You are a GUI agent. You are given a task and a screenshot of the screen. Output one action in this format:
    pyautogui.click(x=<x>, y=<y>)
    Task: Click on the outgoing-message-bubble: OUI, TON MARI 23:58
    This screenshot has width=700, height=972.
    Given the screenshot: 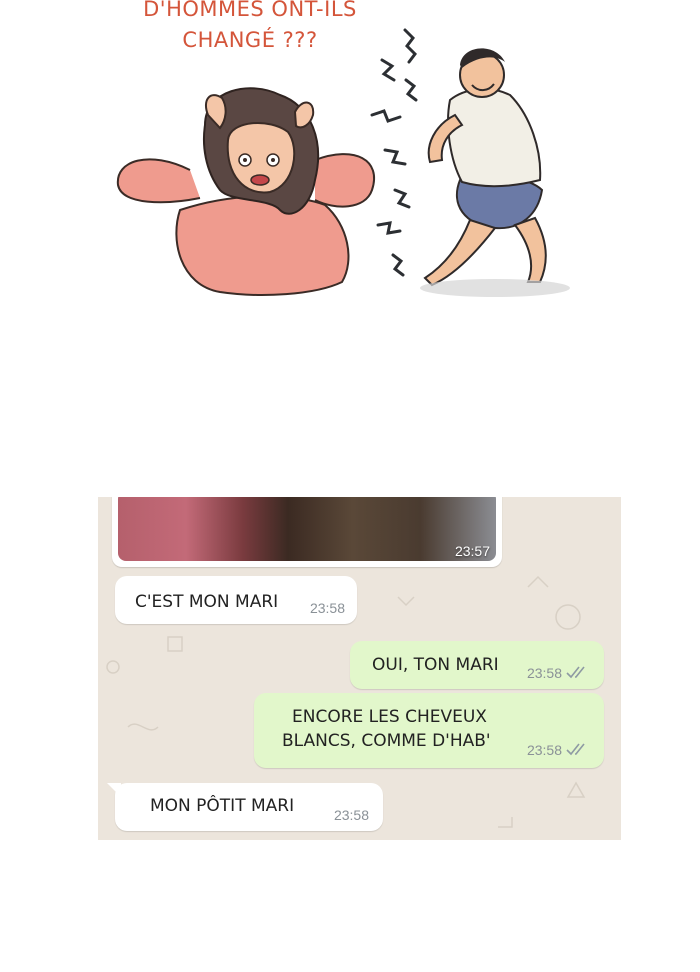 What is the action you would take?
    pyautogui.click(x=477, y=665)
    